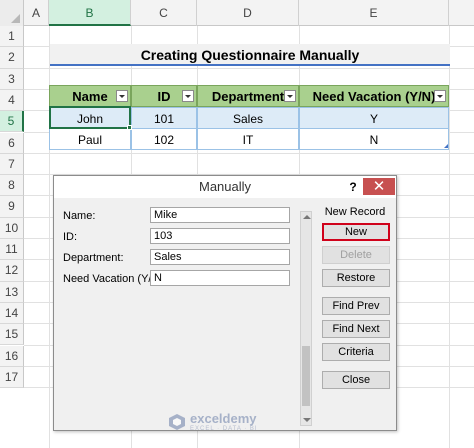  I want to click on table-cell: 101, so click(164, 118).